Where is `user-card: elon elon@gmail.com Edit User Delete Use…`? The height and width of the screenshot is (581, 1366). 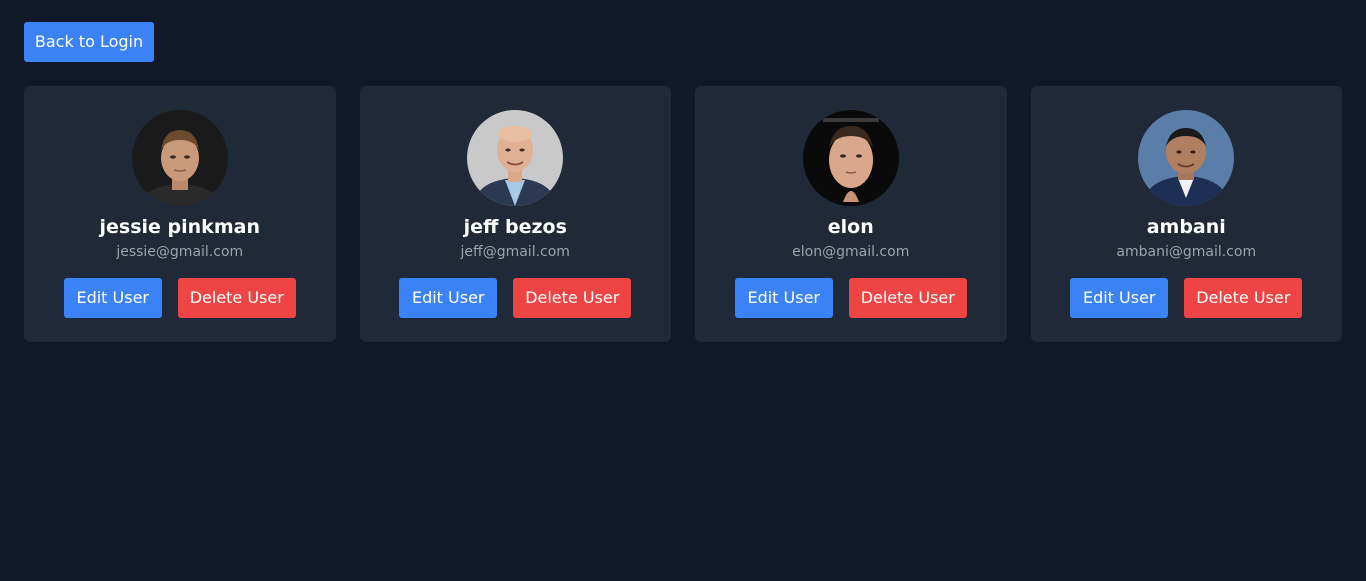 user-card: elon elon@gmail.com Edit User Delete Use… is located at coordinates (851, 214).